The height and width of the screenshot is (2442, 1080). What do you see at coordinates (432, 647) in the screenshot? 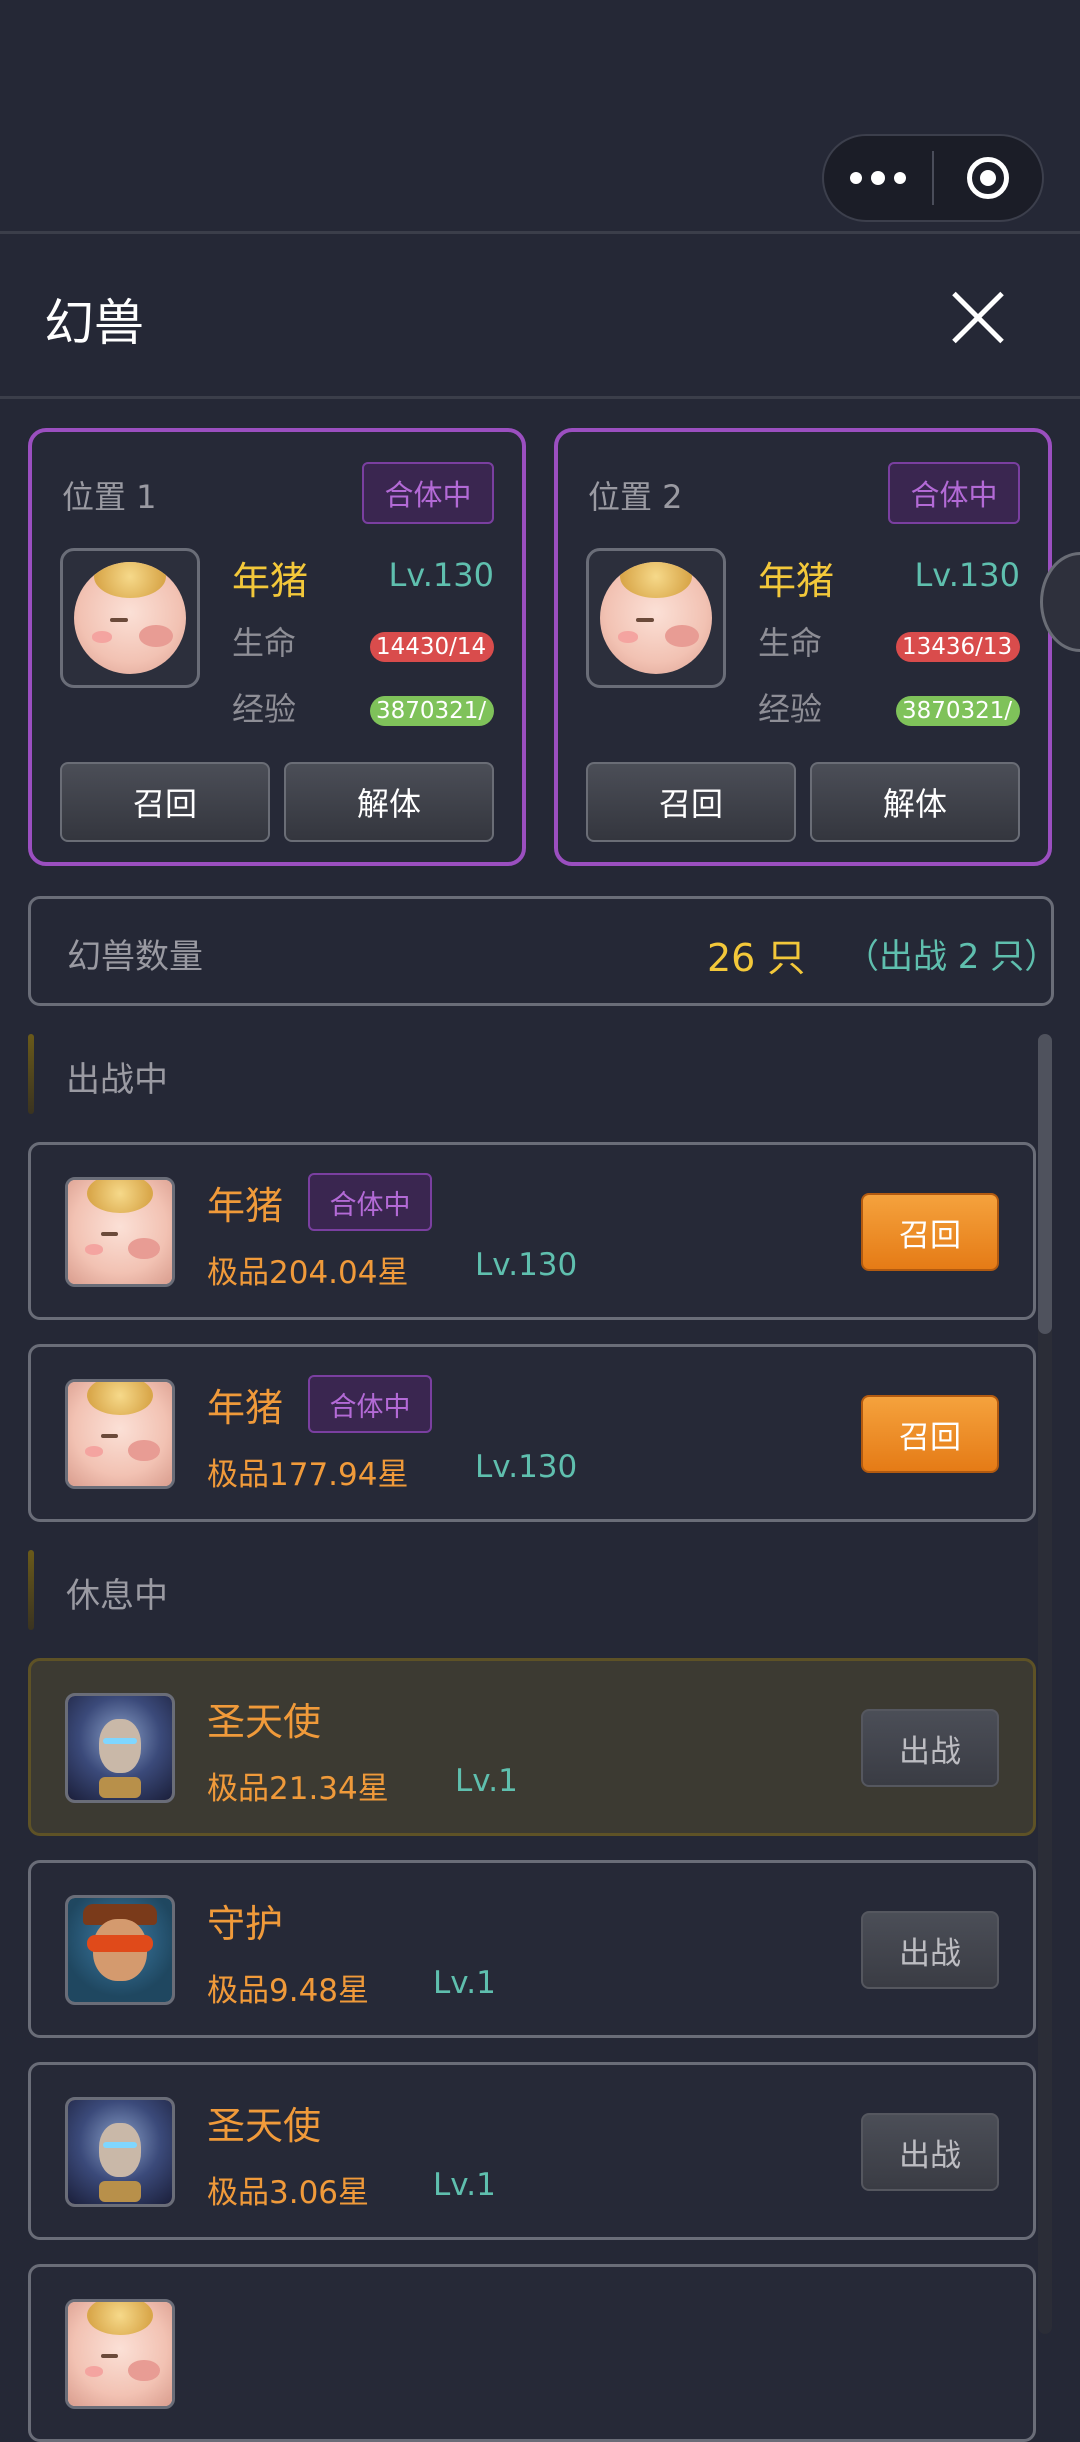
I see `hp-bar: 14430/14` at bounding box center [432, 647].